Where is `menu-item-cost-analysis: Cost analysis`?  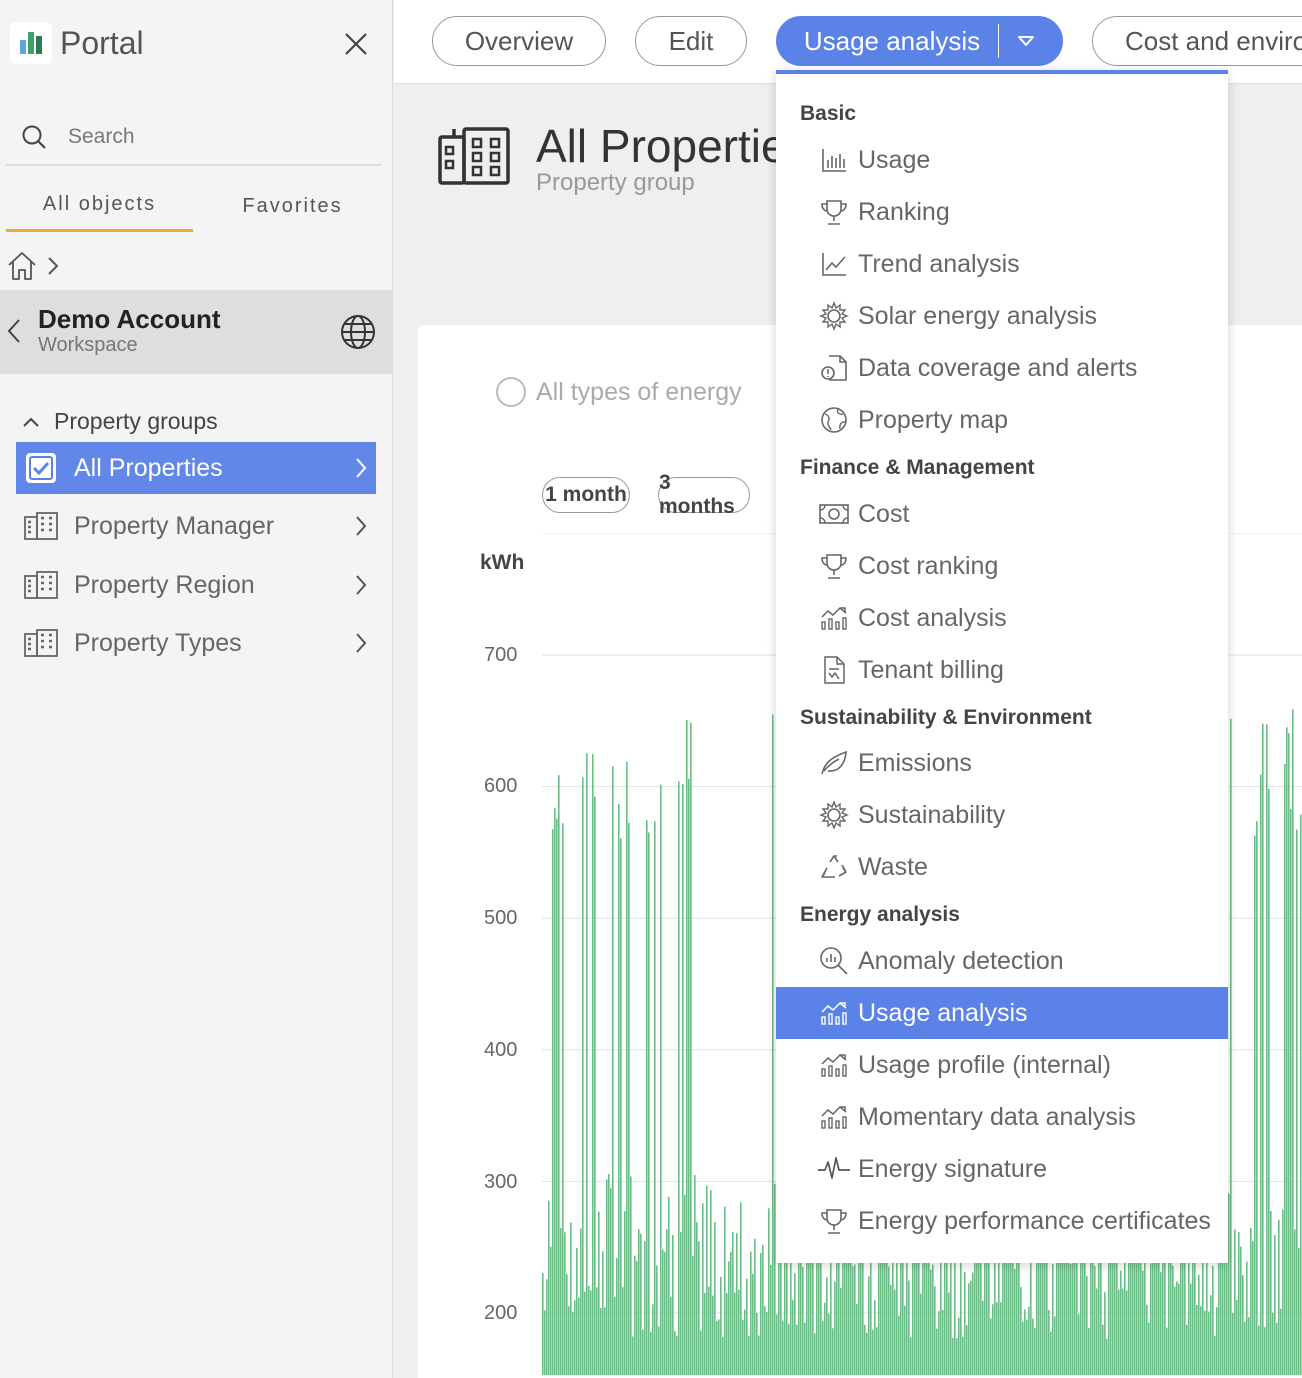
menu-item-cost-analysis: Cost analysis is located at coordinates (1002, 618).